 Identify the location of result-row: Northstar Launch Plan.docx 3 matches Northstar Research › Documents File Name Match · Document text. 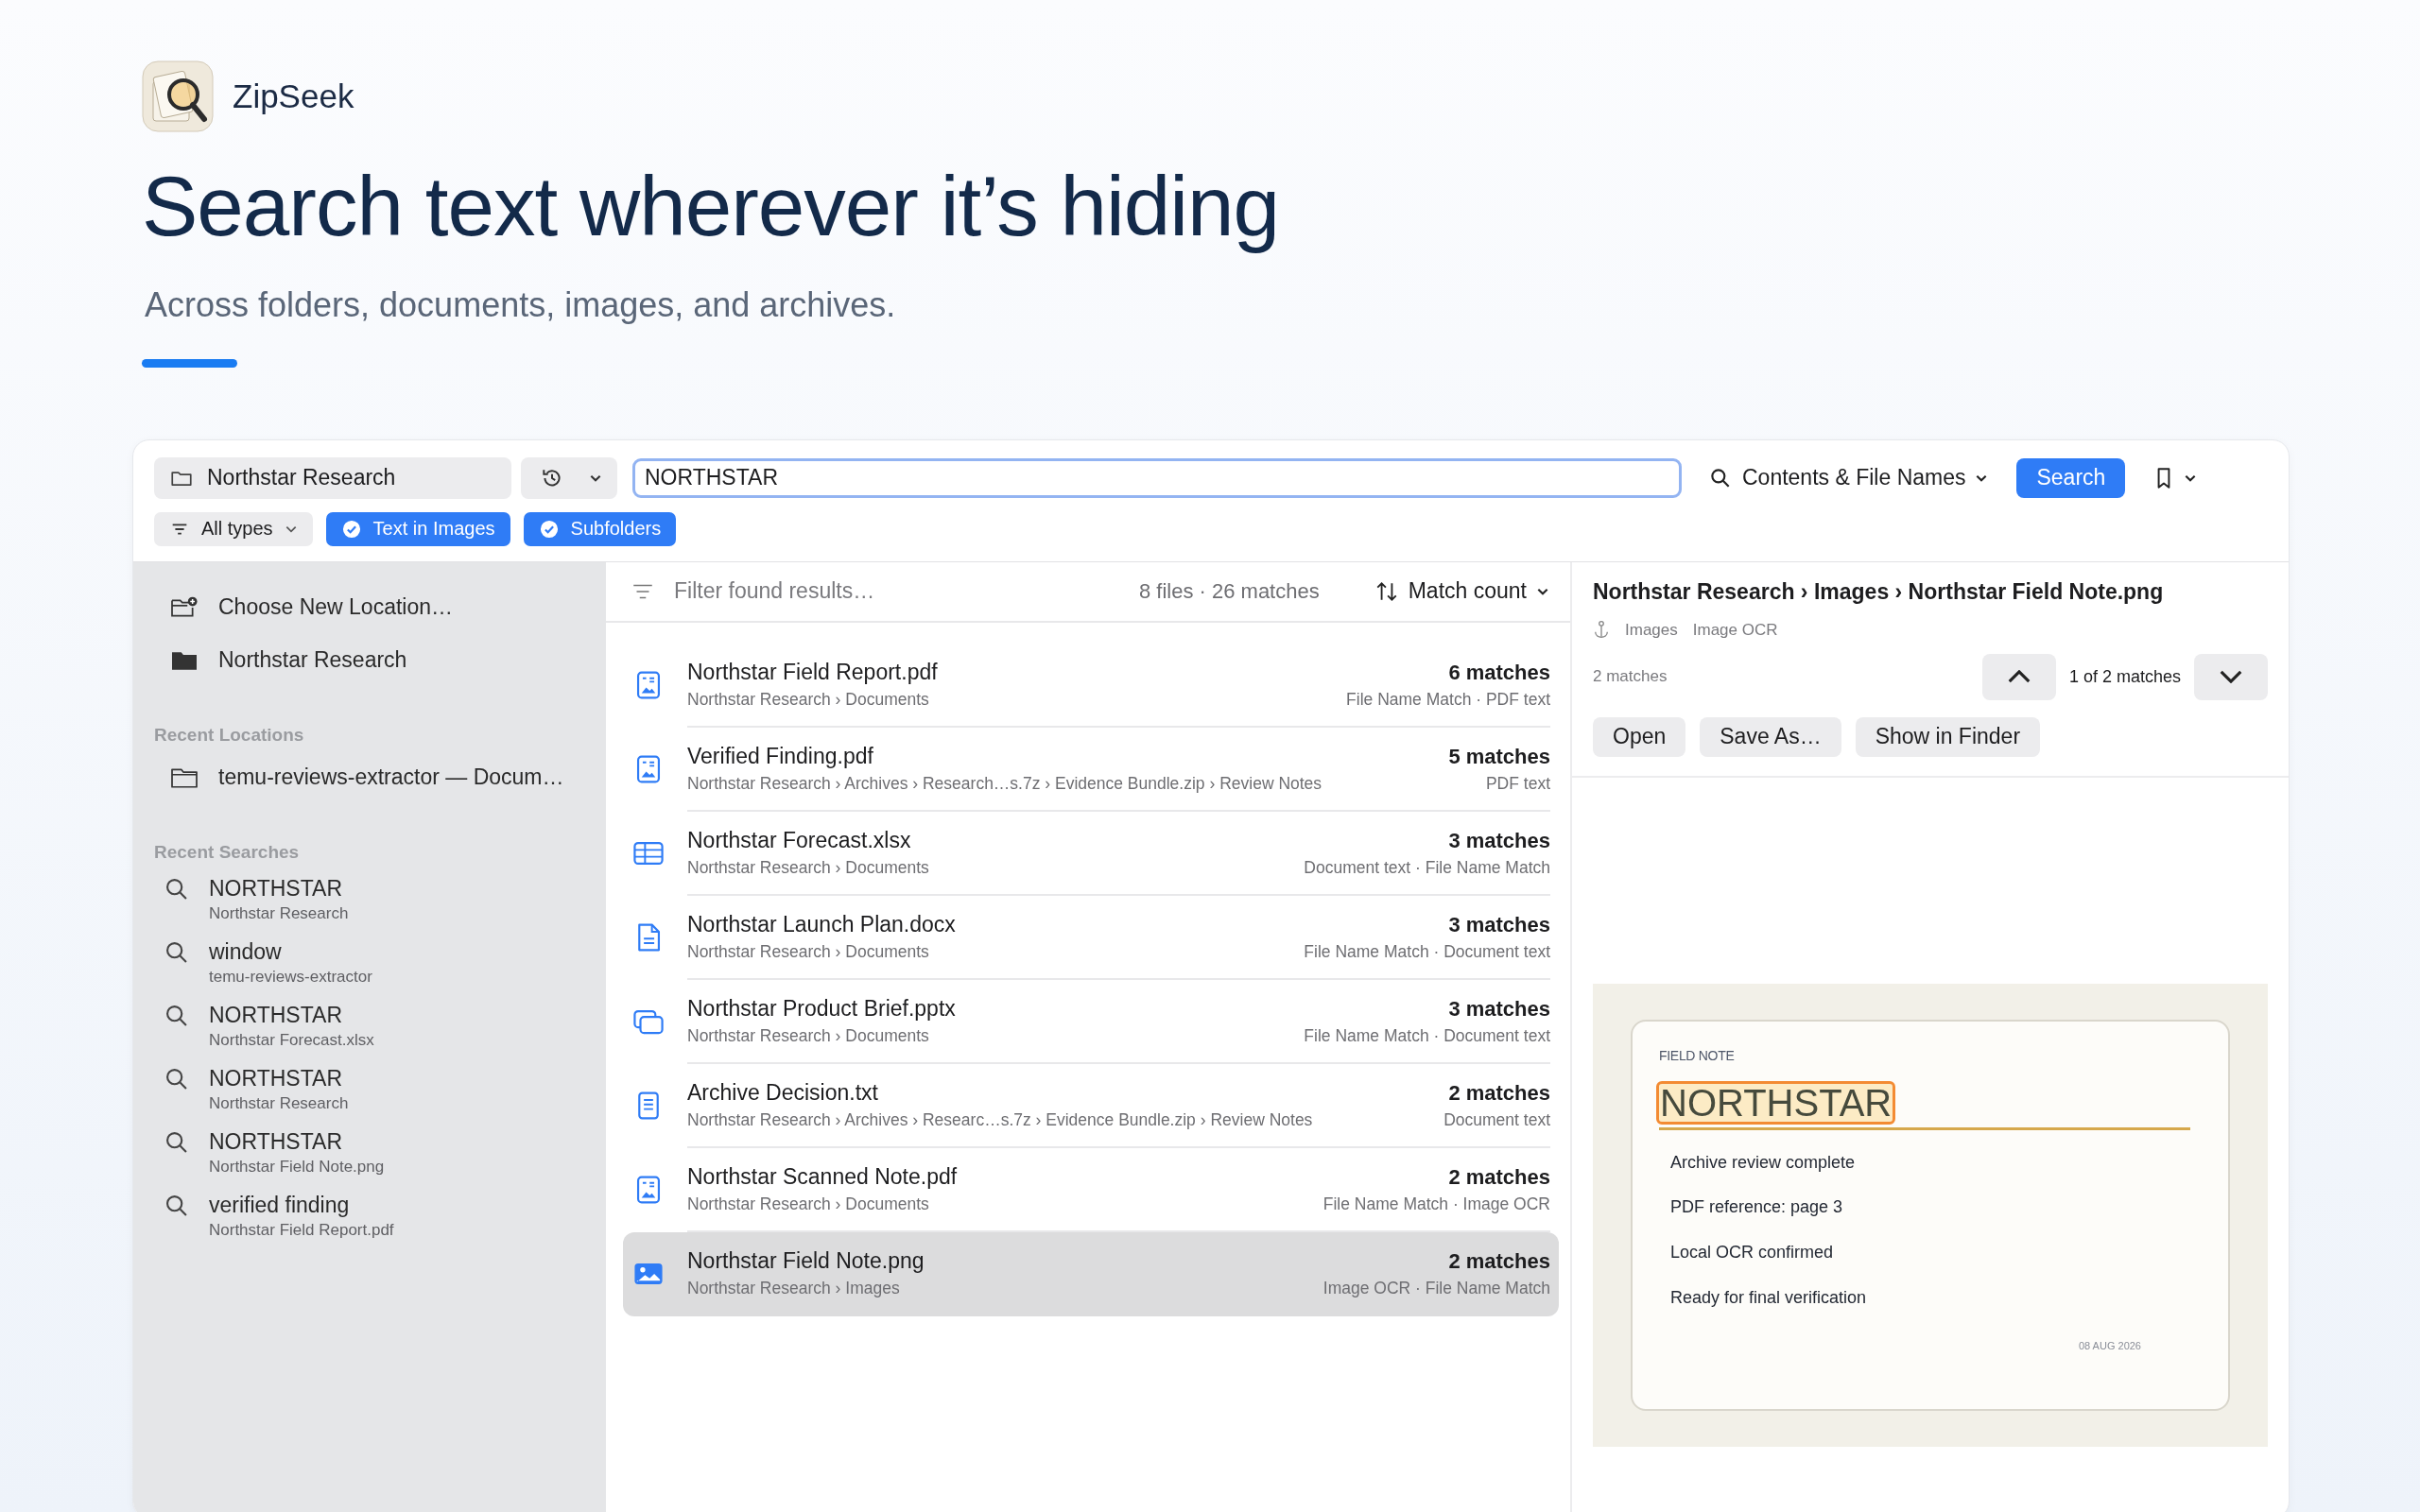
(1091, 937).